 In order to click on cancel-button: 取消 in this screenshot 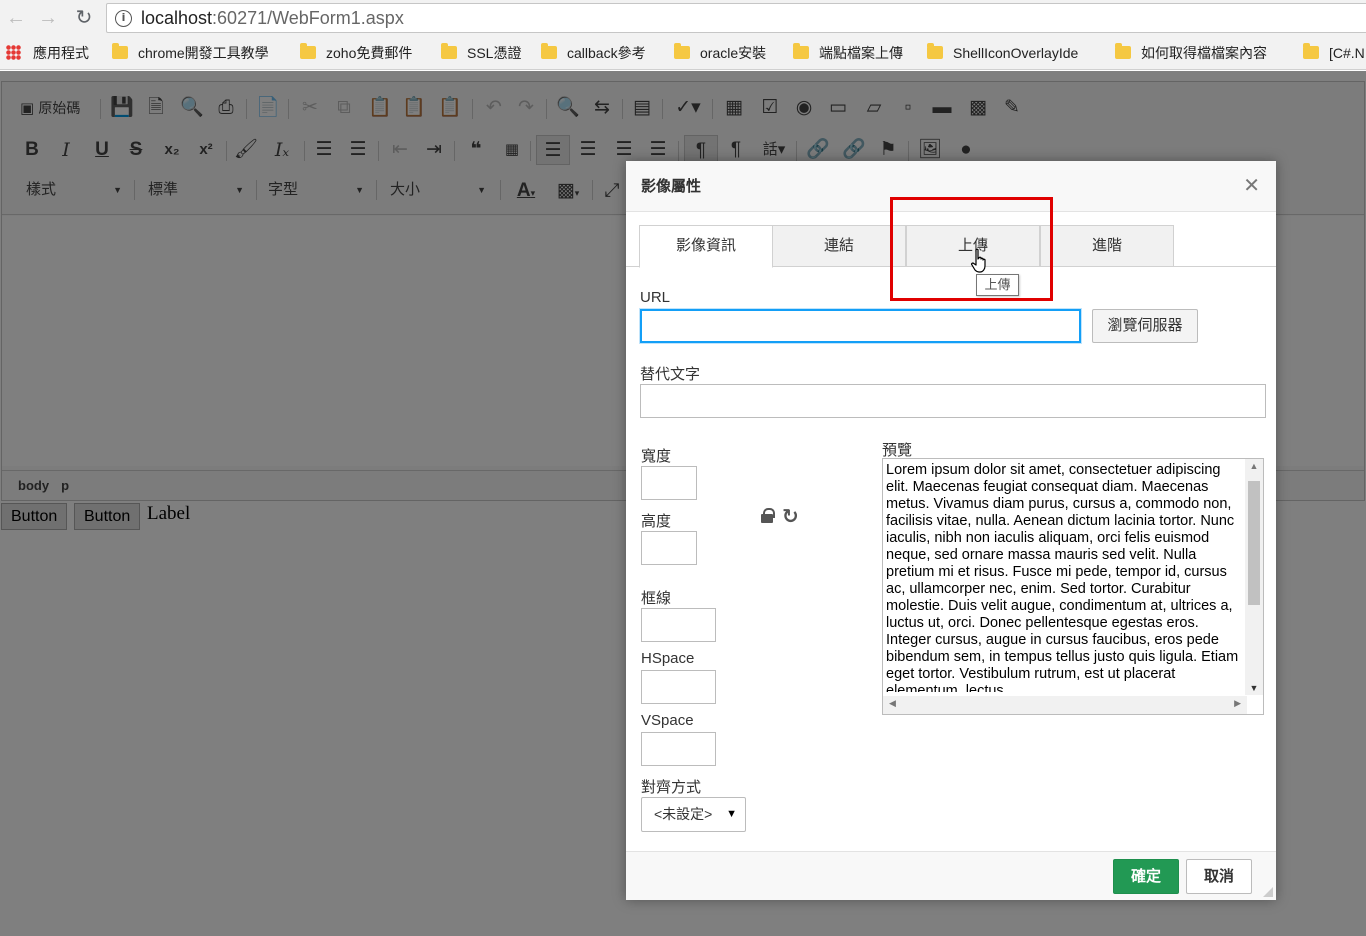, I will do `click(1219, 876)`.